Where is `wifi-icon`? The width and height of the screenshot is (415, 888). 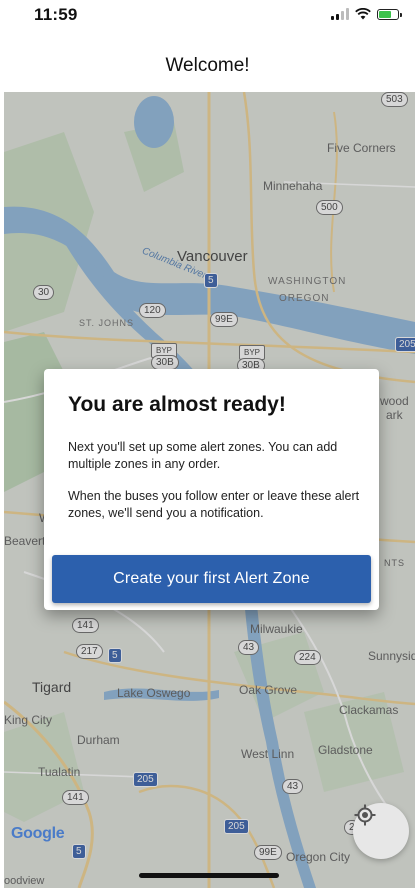 wifi-icon is located at coordinates (363, 14).